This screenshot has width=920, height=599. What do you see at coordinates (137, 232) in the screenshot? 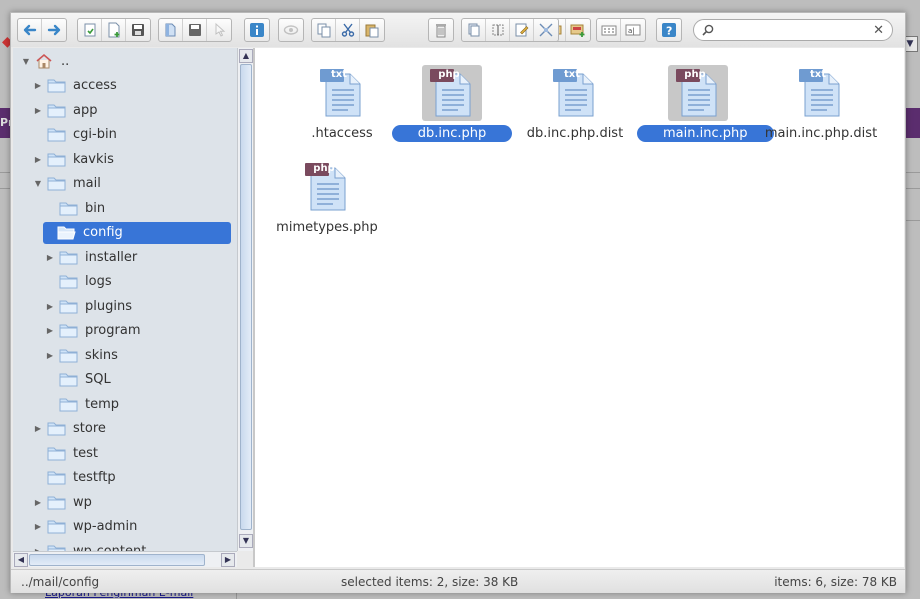
I see `tree-item-config: config` at bounding box center [137, 232].